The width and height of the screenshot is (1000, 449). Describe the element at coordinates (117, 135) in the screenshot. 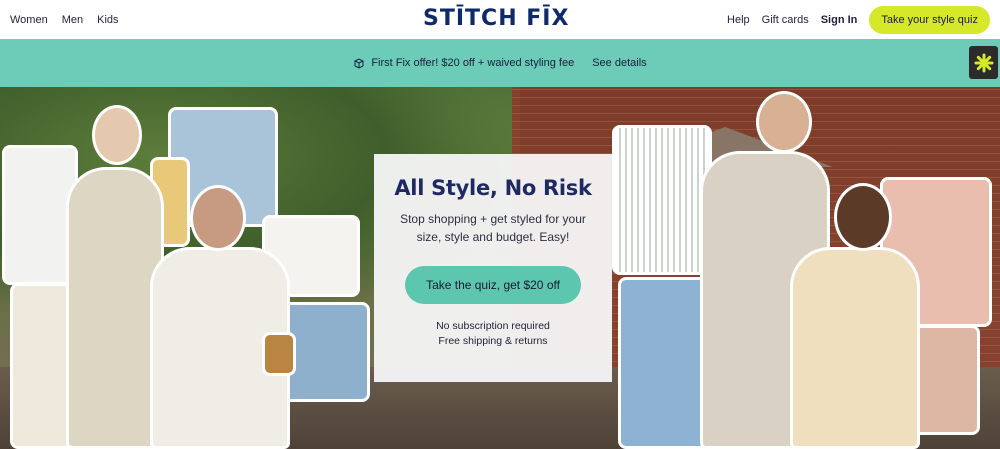

I see `woman-one-head-image` at that location.